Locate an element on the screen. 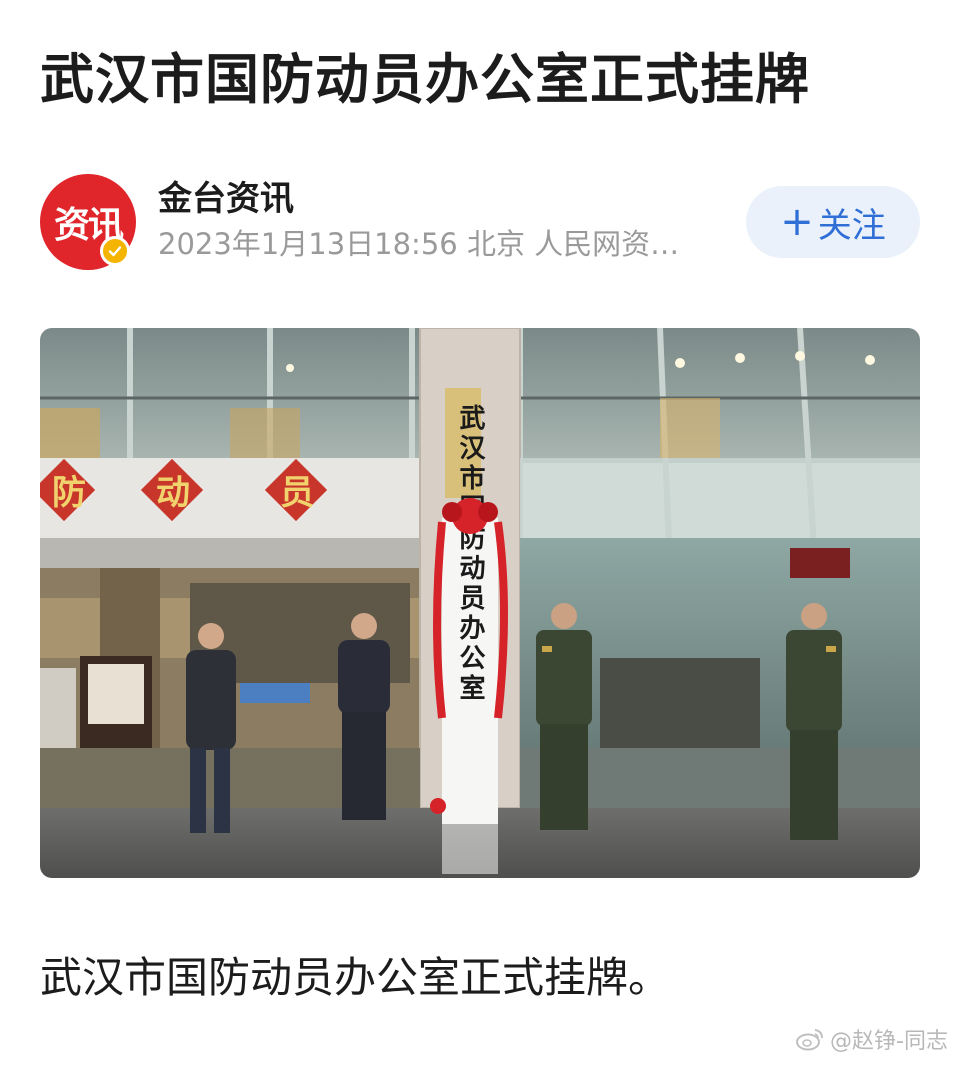 This screenshot has width=960, height=1067. article-caption: 武汉市国防动员办公室正式挂牌。 is located at coordinates (355, 977).